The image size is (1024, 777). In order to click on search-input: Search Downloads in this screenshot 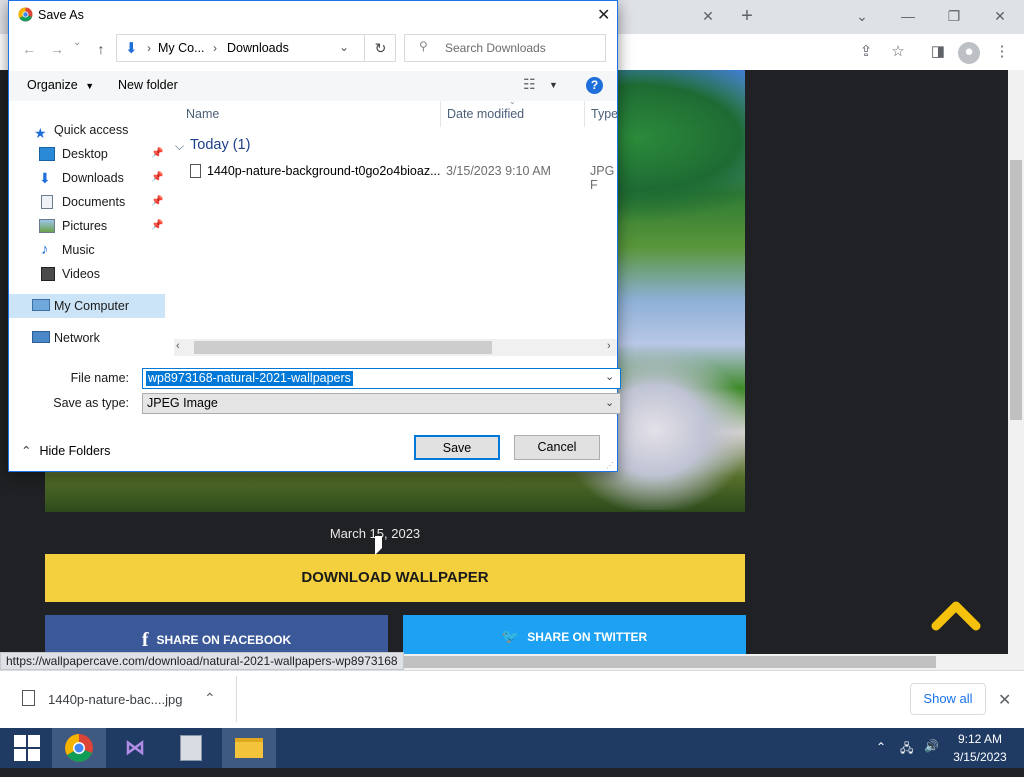, I will do `click(505, 48)`.